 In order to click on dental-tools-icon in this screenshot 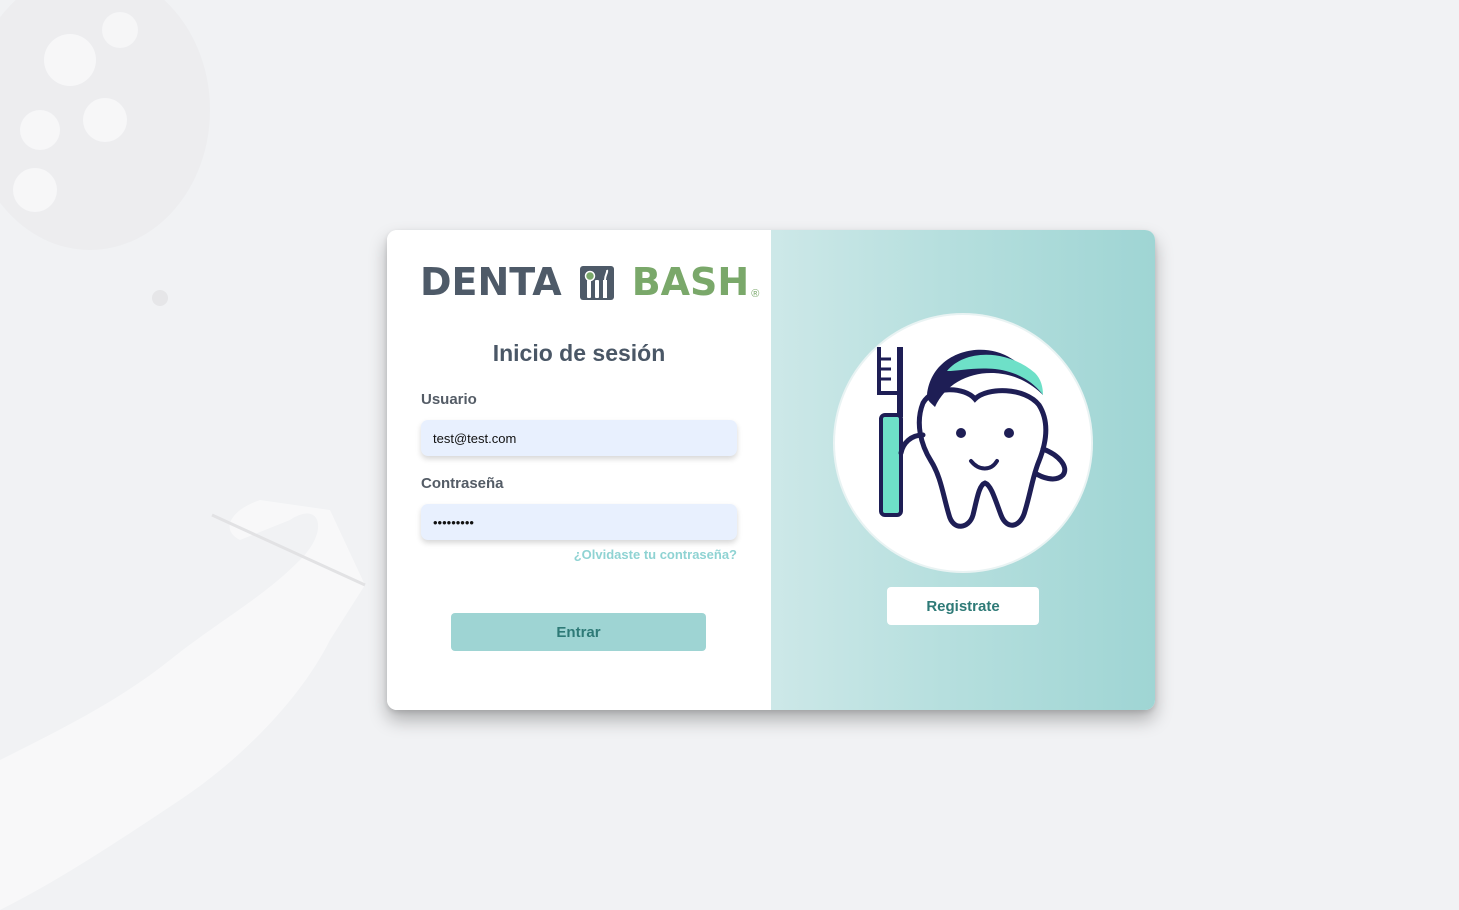, I will do `click(596, 283)`.